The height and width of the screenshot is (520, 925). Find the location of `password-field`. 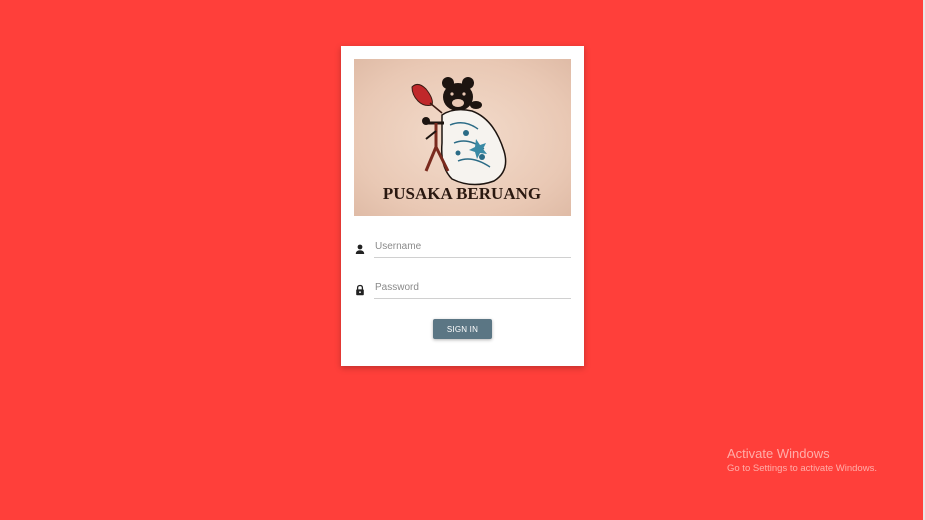

password-field is located at coordinates (462, 289).